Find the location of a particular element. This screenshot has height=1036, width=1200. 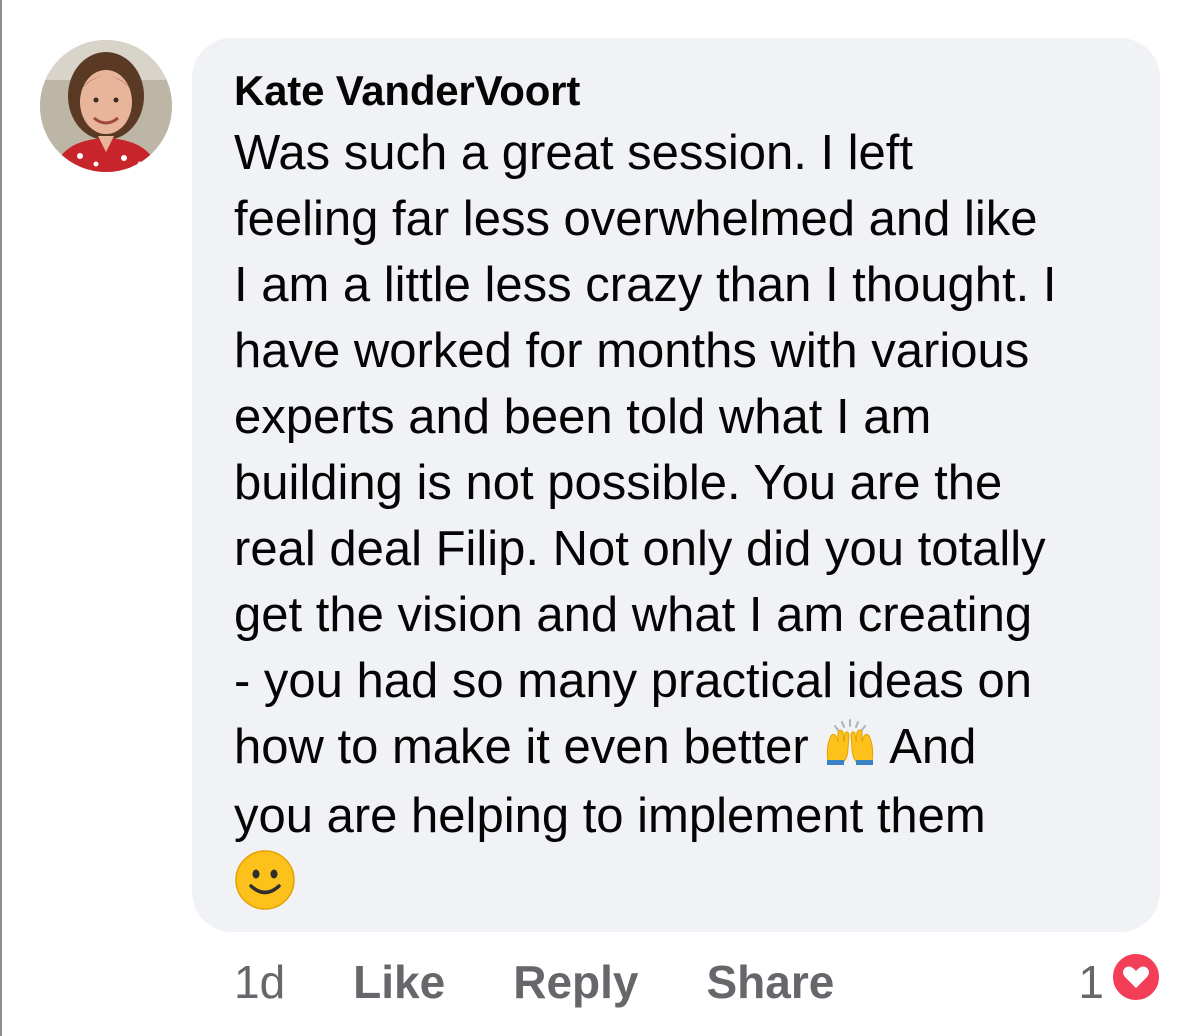

smiling-face-emoji is located at coordinates (265, 888).